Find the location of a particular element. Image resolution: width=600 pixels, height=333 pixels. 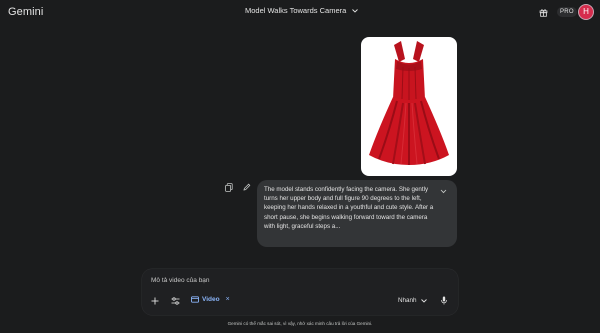

conversation-title-dropdown: Model Walks Towards Camera is located at coordinates (302, 10).